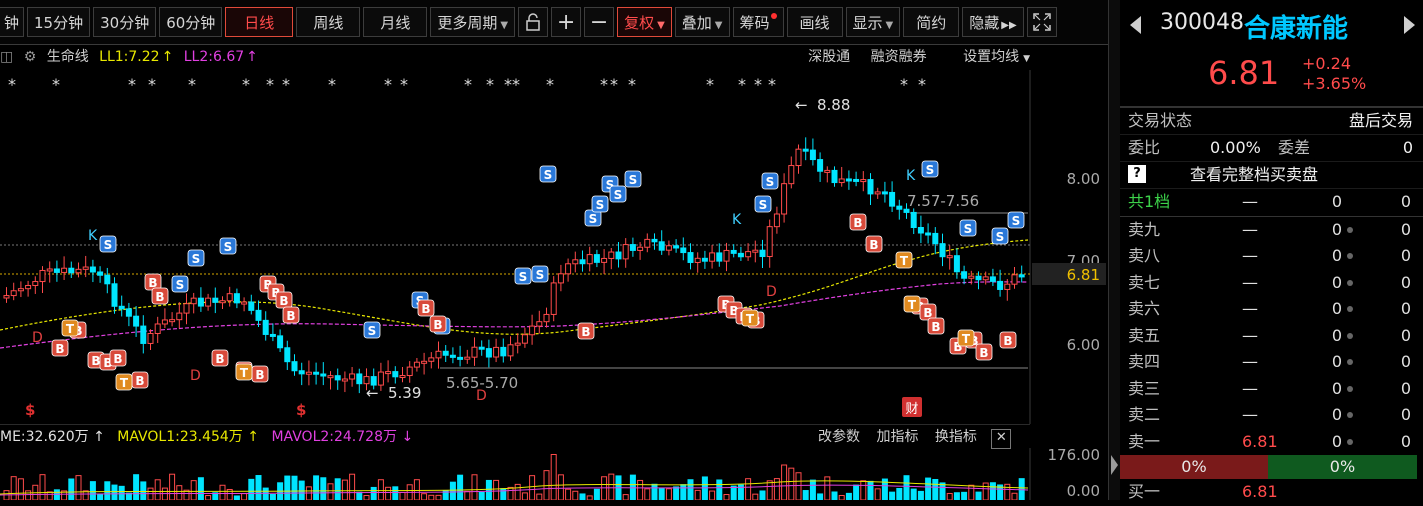  What do you see at coordinates (993, 22) in the screenshot?
I see `hide-button: 隐藏 ▶▶` at bounding box center [993, 22].